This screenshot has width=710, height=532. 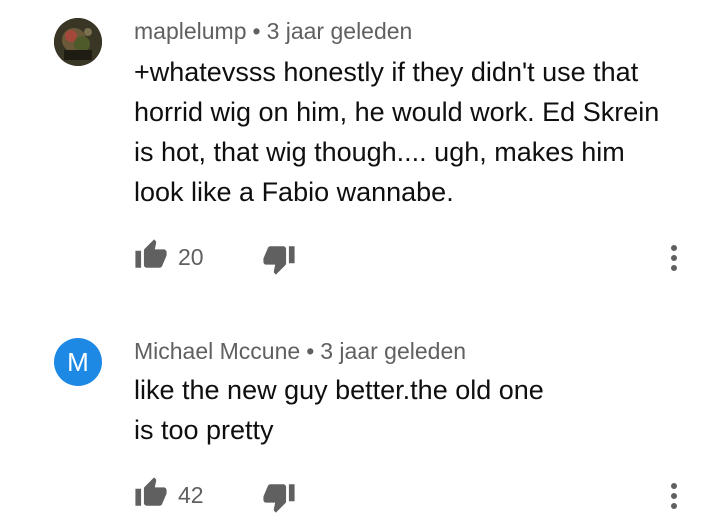 What do you see at coordinates (294, 192) in the screenshot?
I see `comment-text-line: look like a Fabio wannabe.` at bounding box center [294, 192].